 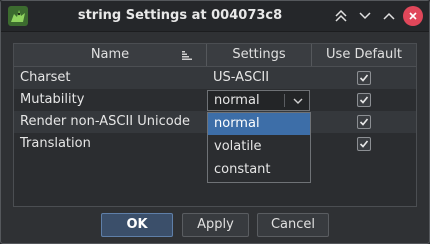 I want to click on dragon-app-icon, so click(x=18, y=16).